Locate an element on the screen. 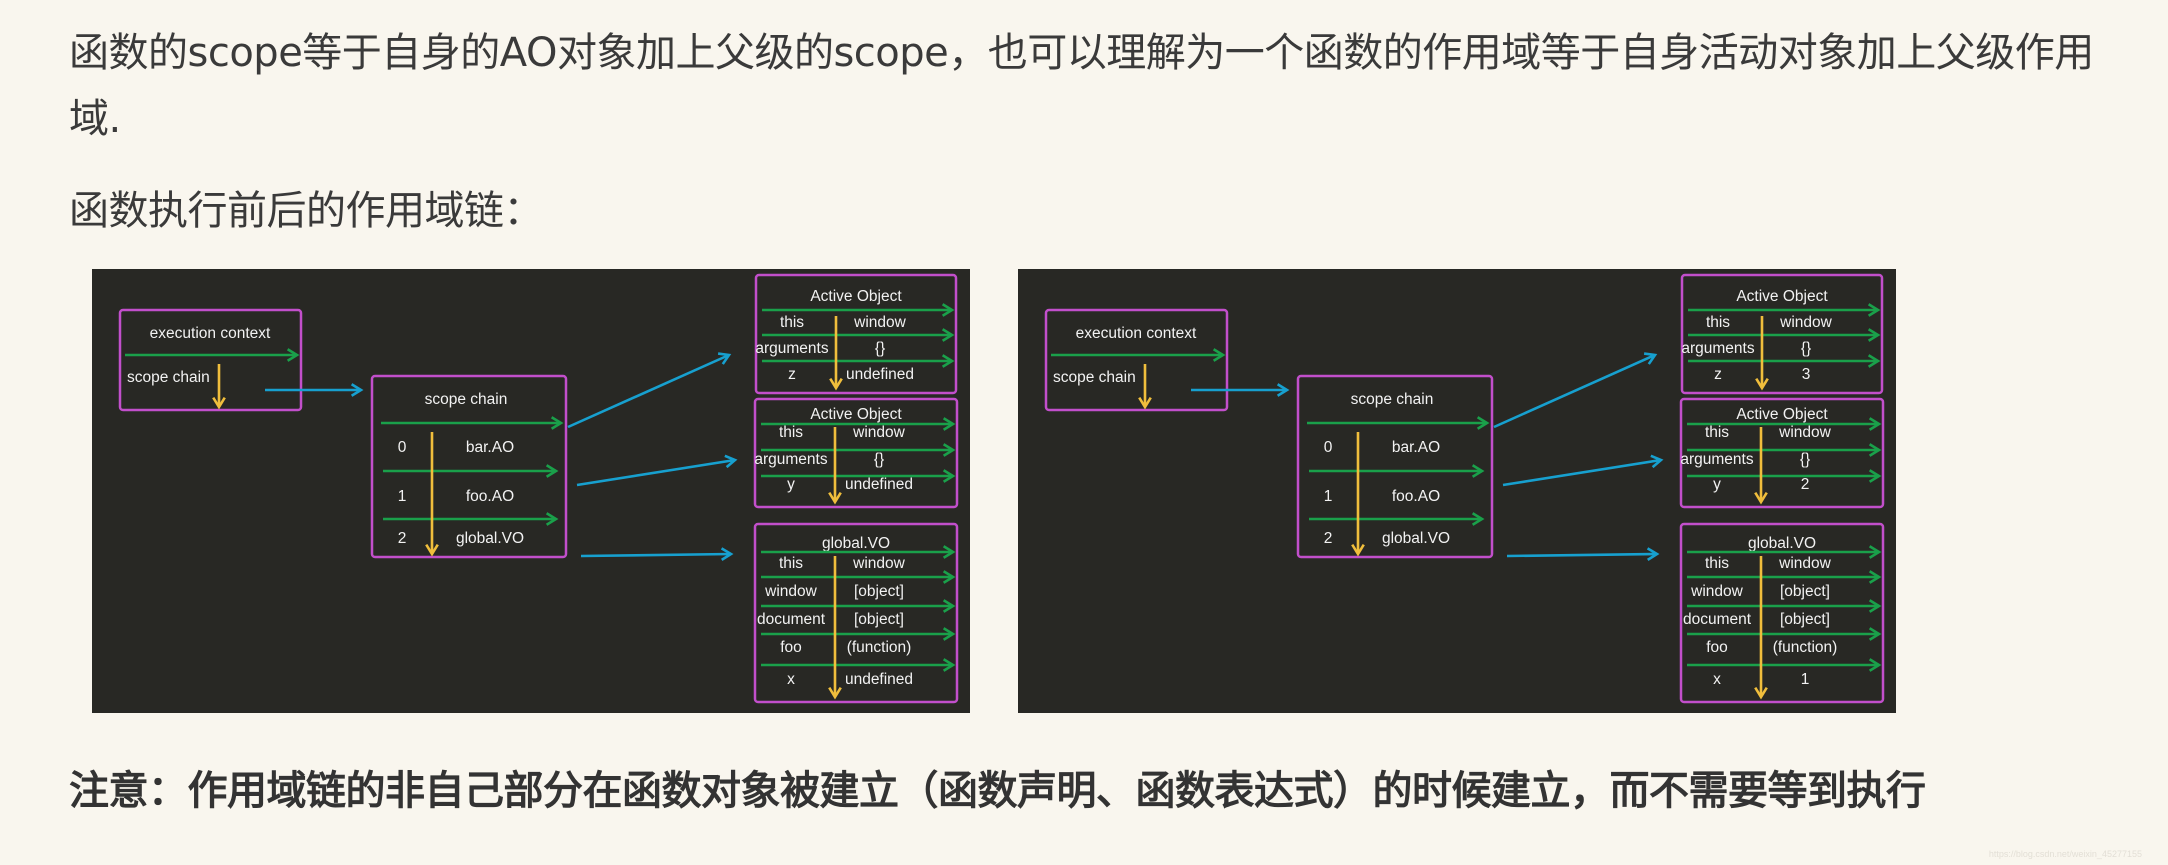  bar-active-object-box-title: Active Object is located at coordinates (1782, 296).